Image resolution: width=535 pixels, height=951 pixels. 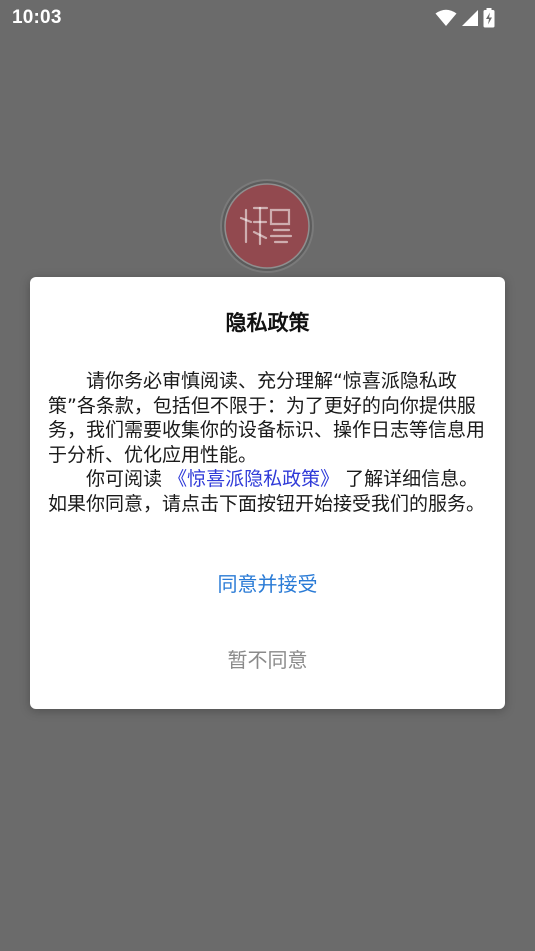 I want to click on decline-button: 暂不同意, so click(x=267, y=660).